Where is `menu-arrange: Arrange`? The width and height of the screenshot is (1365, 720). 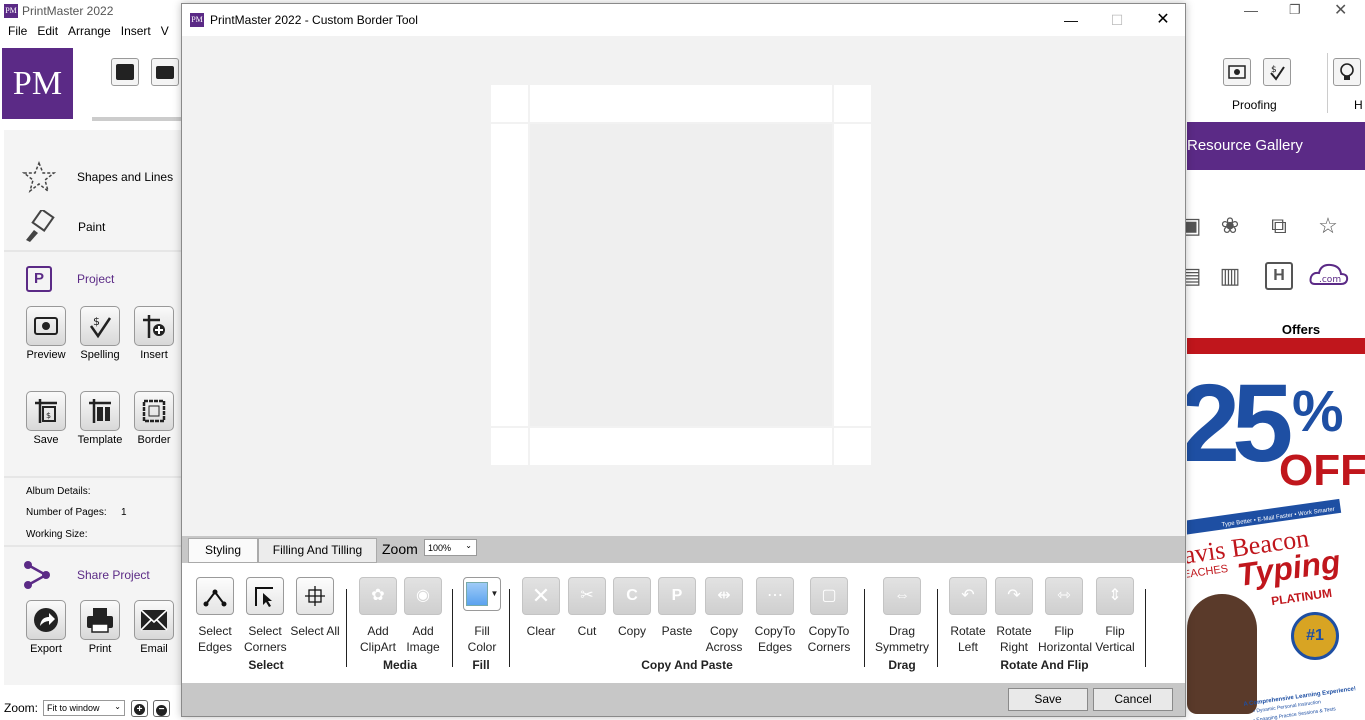 menu-arrange: Arrange is located at coordinates (89, 31).